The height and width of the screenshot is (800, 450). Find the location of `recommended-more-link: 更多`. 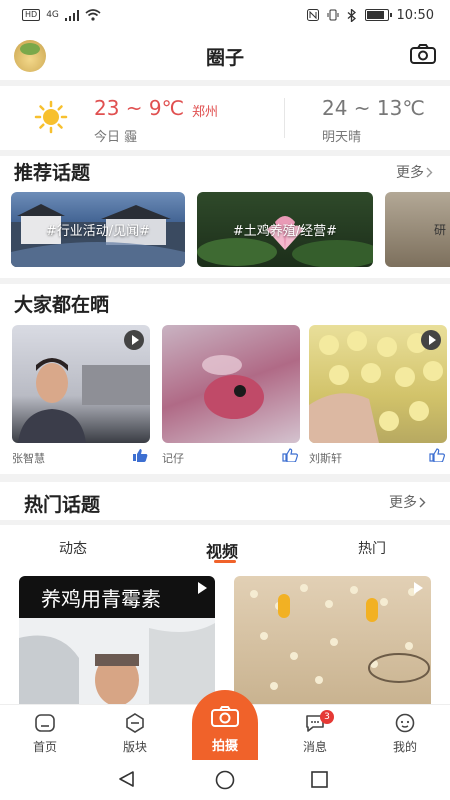

recommended-more-link: 更多 is located at coordinates (414, 172).